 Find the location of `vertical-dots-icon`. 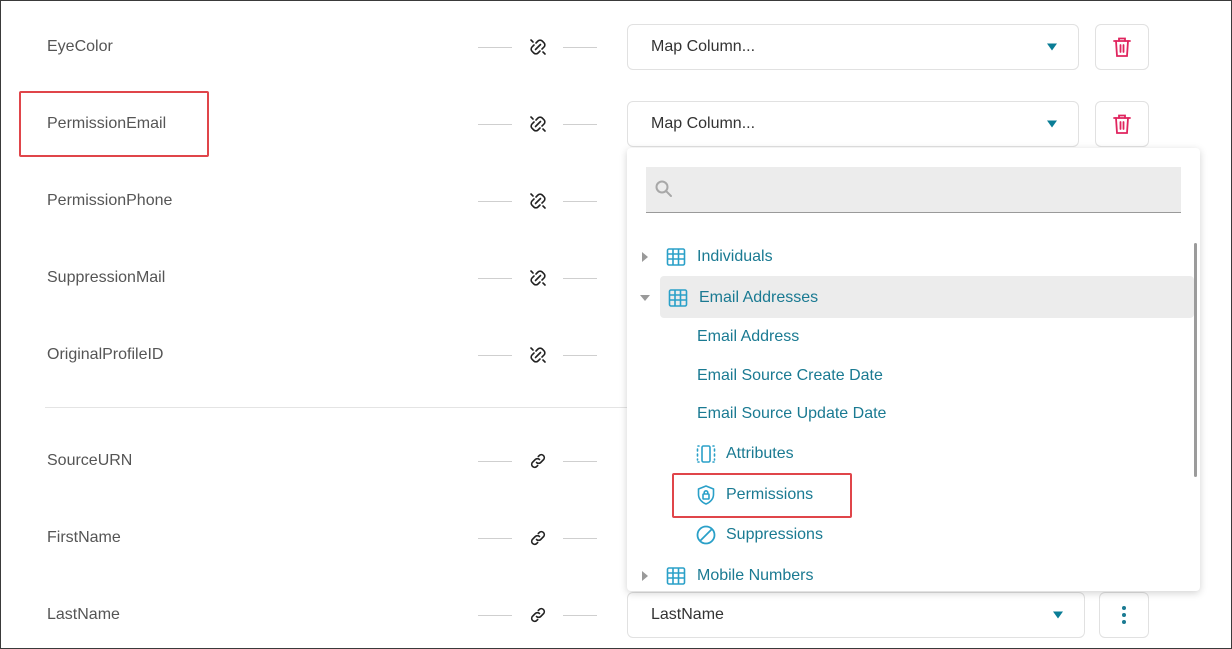

vertical-dots-icon is located at coordinates (1124, 615).